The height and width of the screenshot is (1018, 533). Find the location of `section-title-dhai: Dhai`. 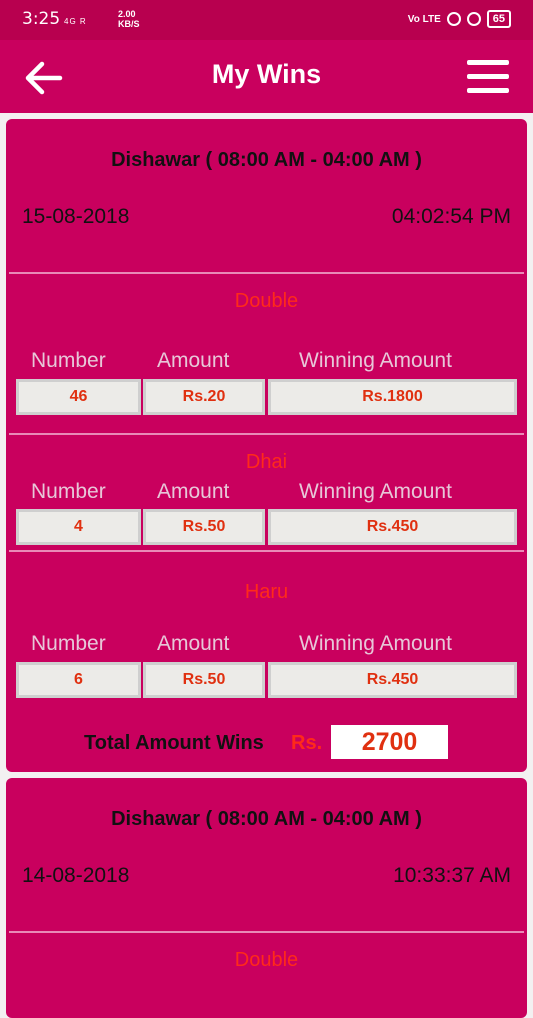

section-title-dhai: Dhai is located at coordinates (266, 462).